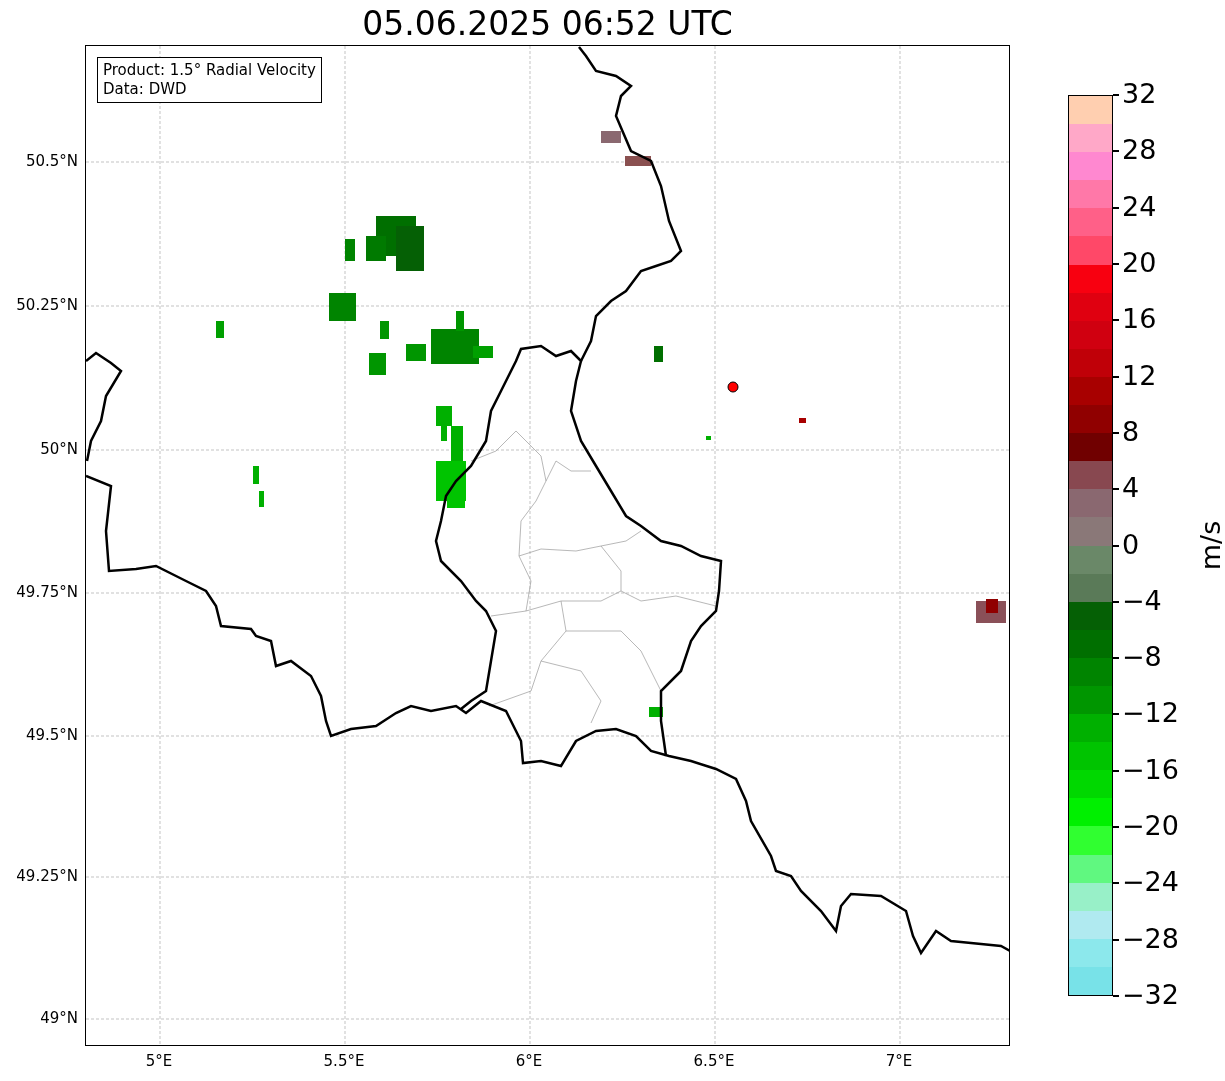 The image size is (1225, 1081). What do you see at coordinates (1139, 206) in the screenshot?
I see `colorbar-tick-label: 24` at bounding box center [1139, 206].